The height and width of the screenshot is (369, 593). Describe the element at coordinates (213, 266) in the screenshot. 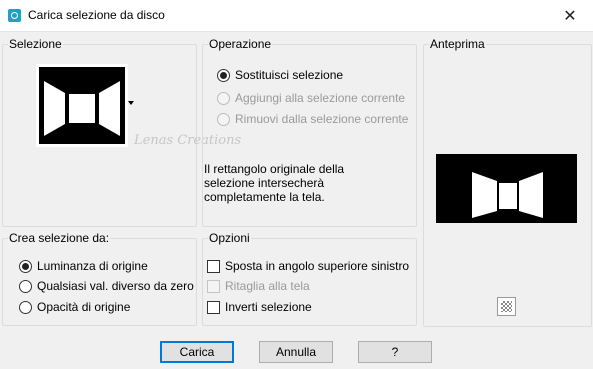

I see `check-sposta-box` at that location.